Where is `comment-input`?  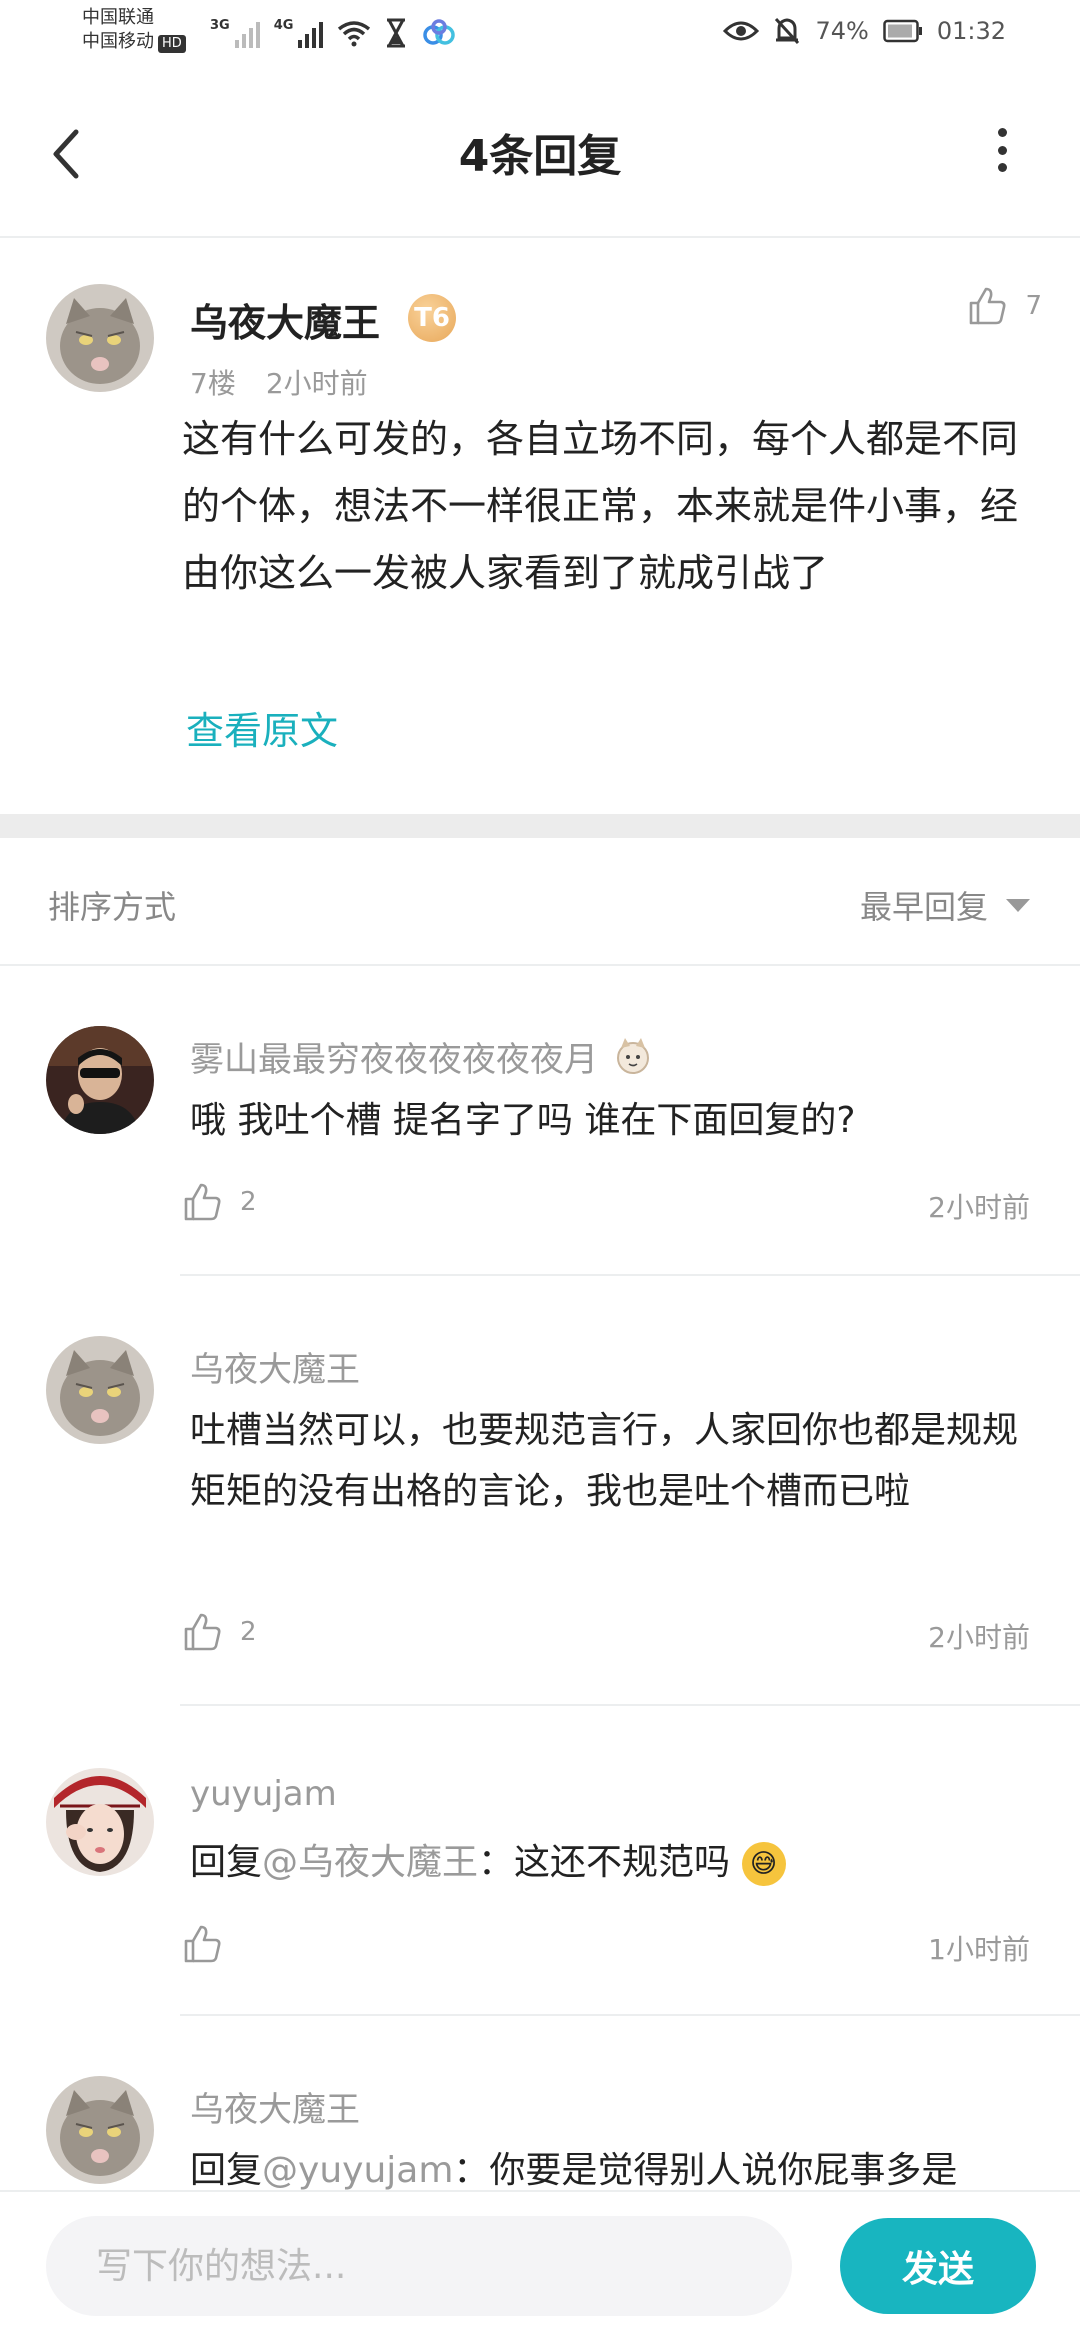
comment-input is located at coordinates (419, 2266).